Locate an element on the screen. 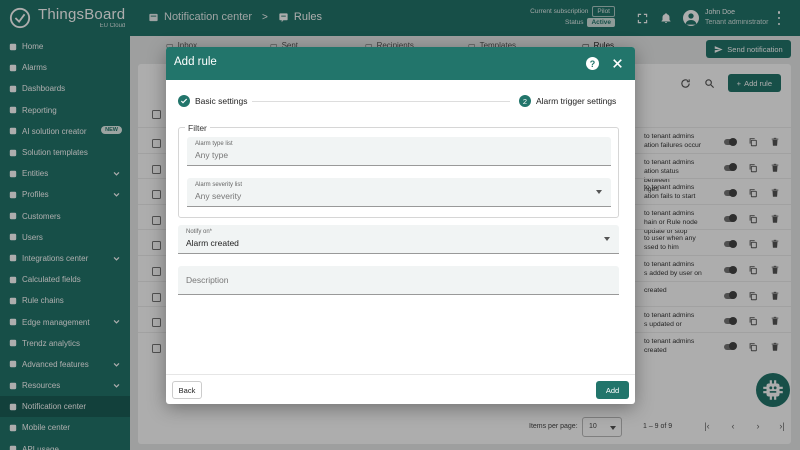  alarm-severity-list-select: Alarm severity list Any severity is located at coordinates (399, 192).